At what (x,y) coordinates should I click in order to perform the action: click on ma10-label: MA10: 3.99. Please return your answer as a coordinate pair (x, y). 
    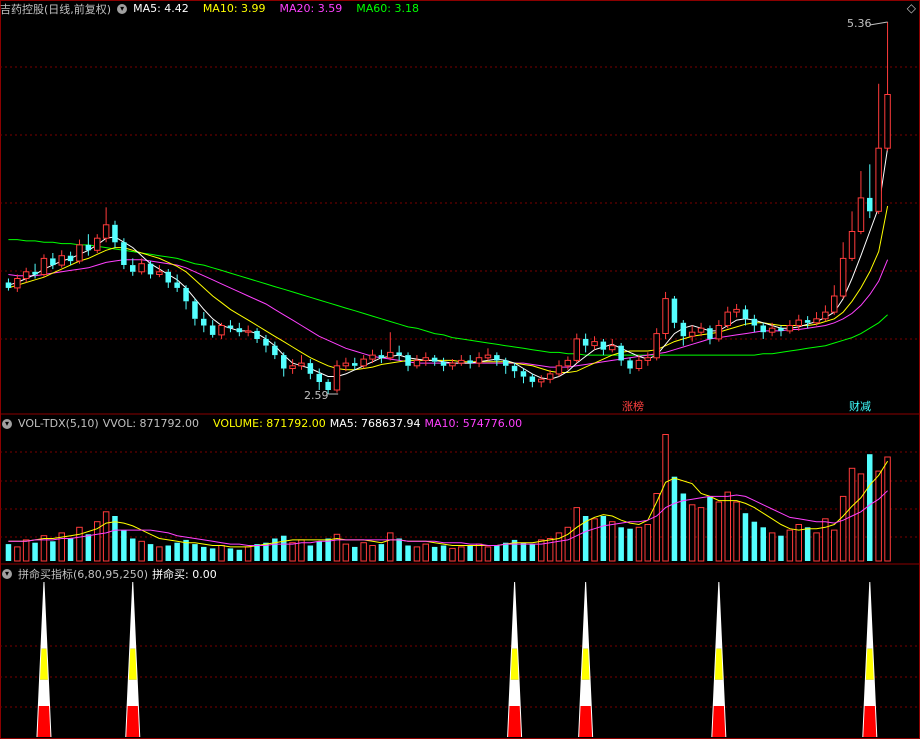
    Looking at the image, I should click on (234, 8).